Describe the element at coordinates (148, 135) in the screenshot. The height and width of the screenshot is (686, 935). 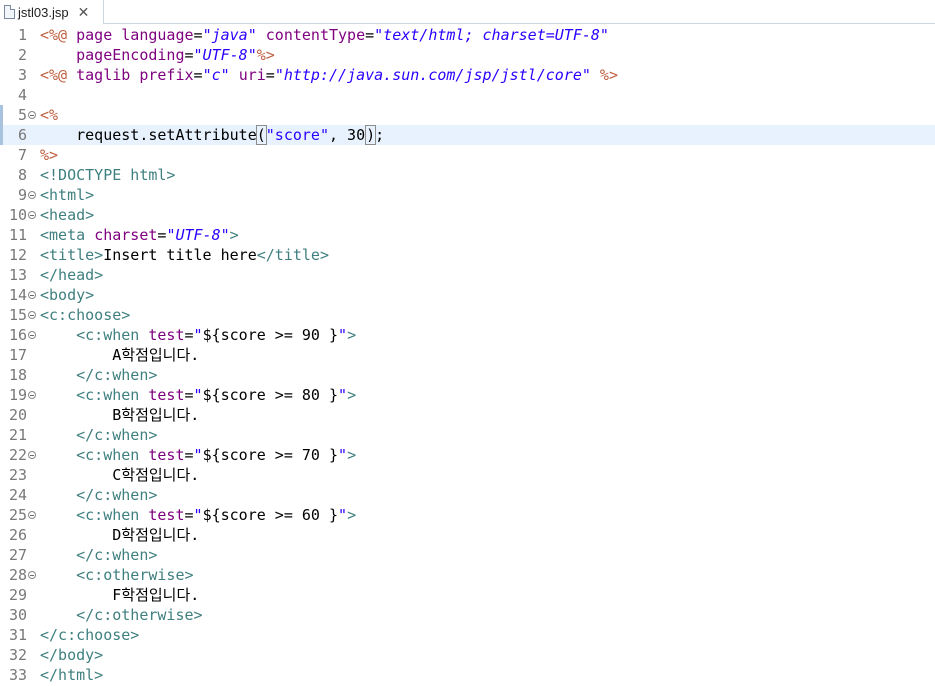
I see `code-token: request.setAttribute` at that location.